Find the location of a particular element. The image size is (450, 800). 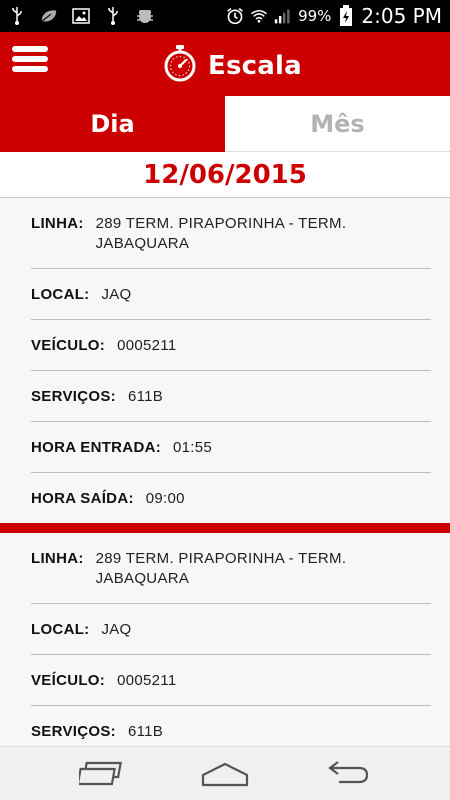

tab-dia: Dia is located at coordinates (112, 124).